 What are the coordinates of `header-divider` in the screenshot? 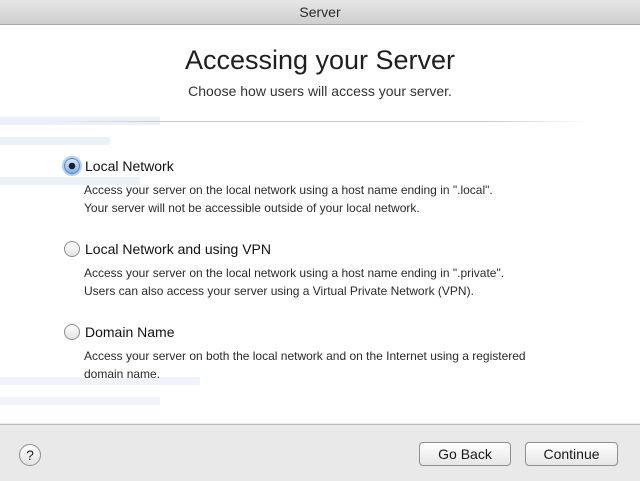 It's located at (322, 121).